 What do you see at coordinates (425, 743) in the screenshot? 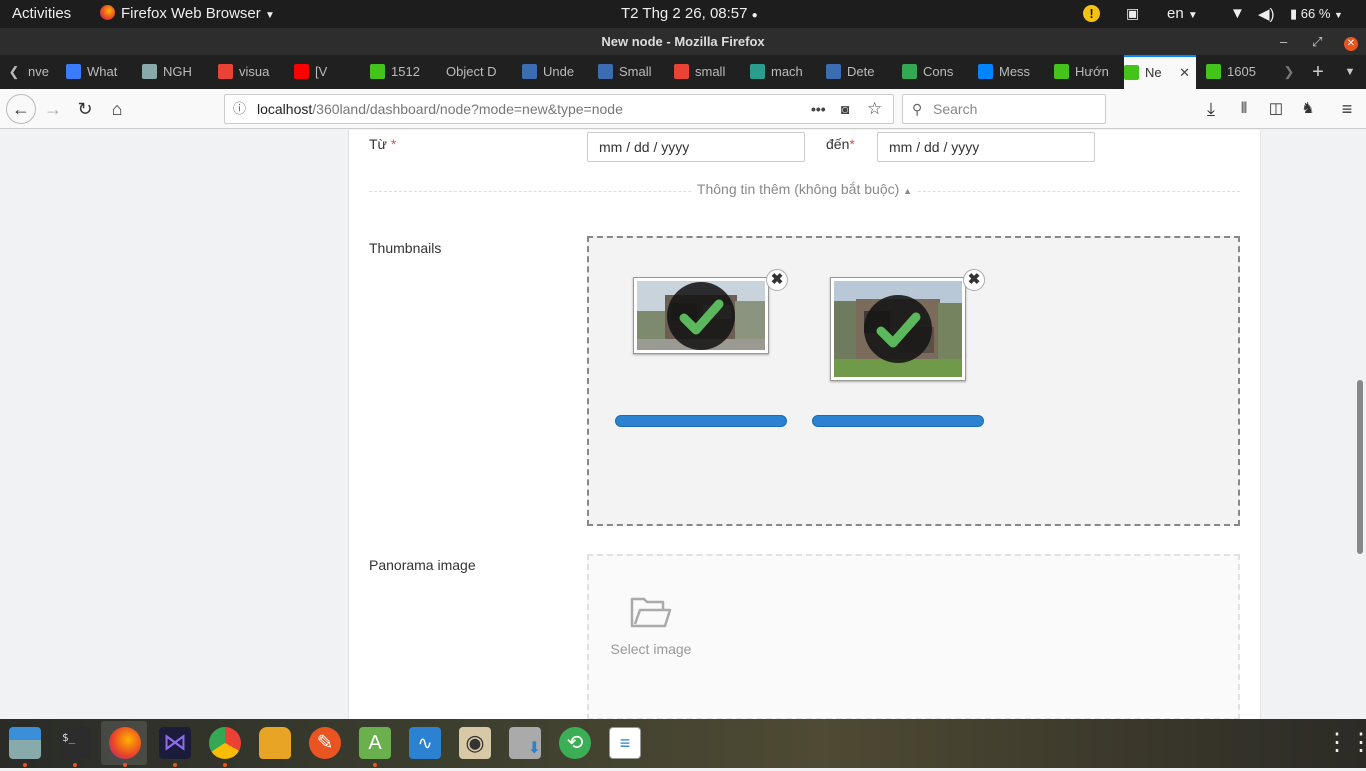
I see `system-monitor-icon: ∿` at bounding box center [425, 743].